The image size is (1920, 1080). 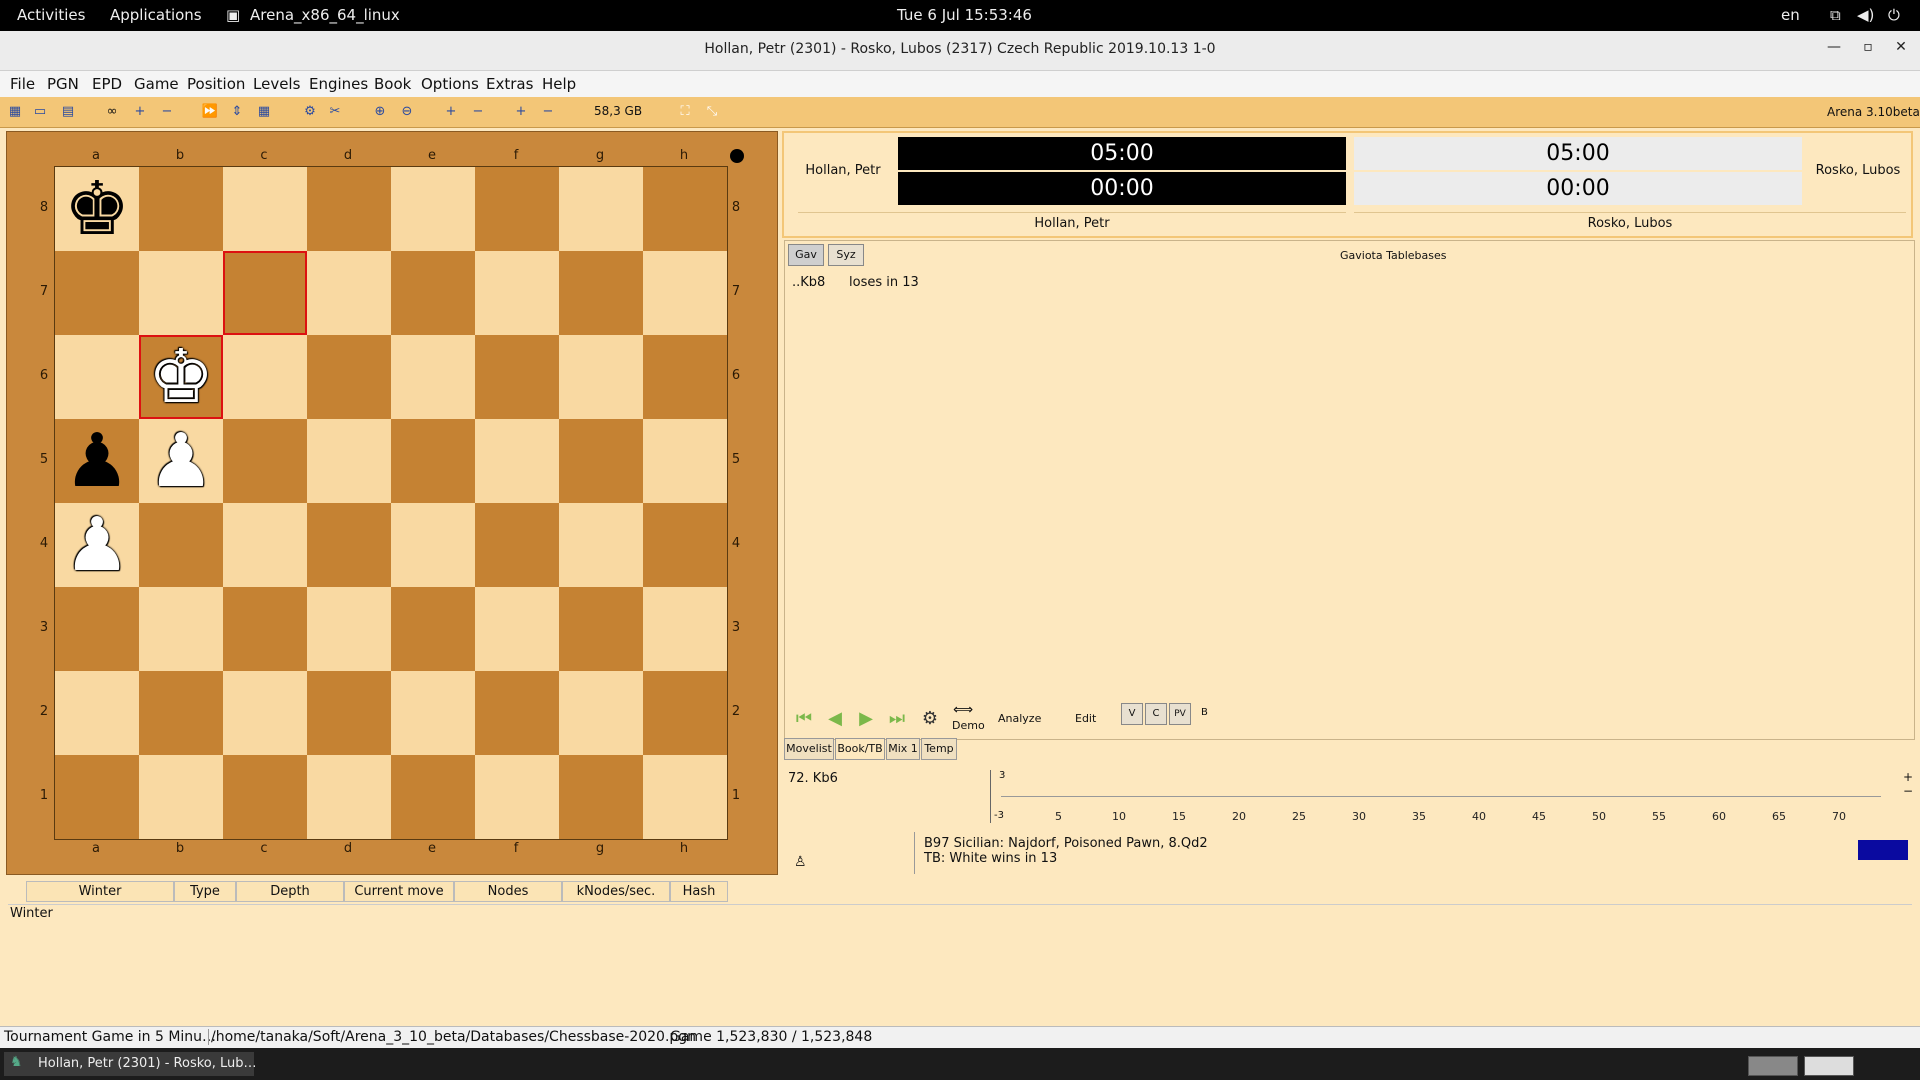 What do you see at coordinates (685, 293) in the screenshot?
I see `square-h7` at bounding box center [685, 293].